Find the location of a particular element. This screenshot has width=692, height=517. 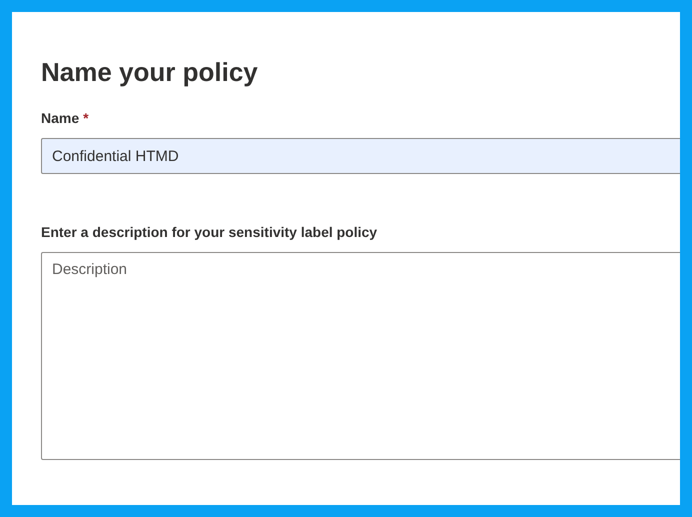

page-title: Name your policy is located at coordinates (150, 72).